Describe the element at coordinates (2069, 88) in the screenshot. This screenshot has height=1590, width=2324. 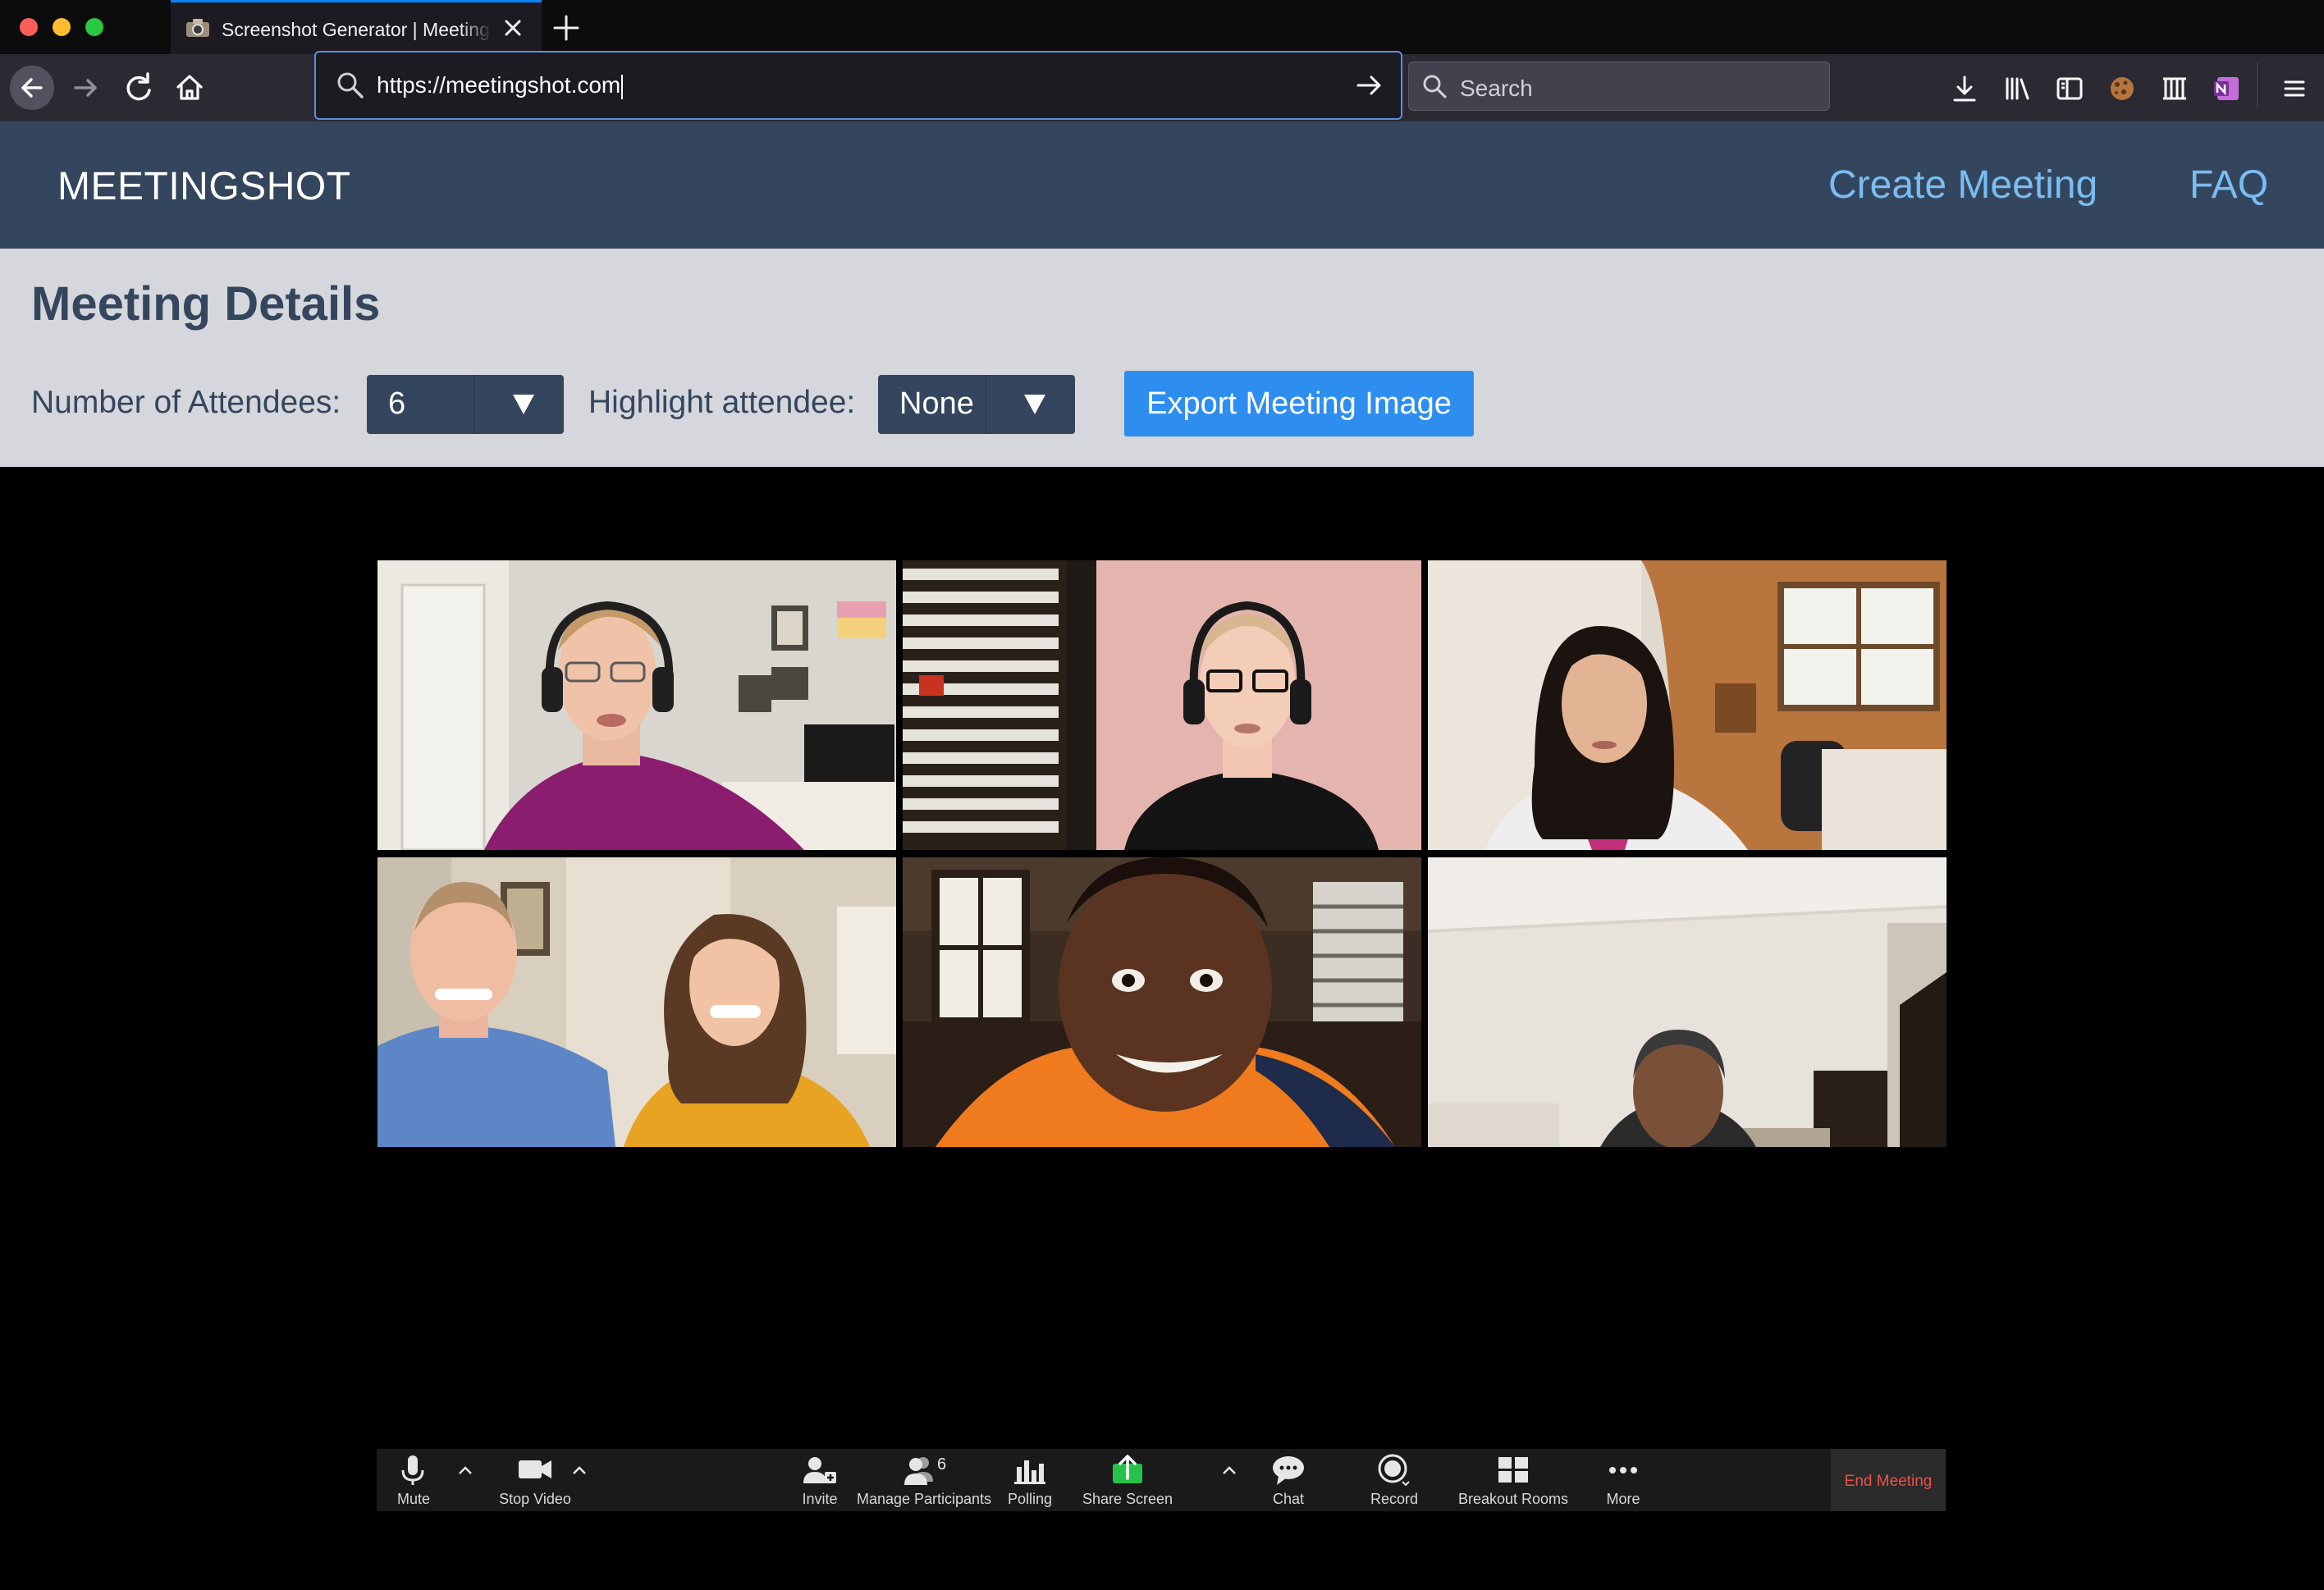
I see `sidebar-icon` at that location.